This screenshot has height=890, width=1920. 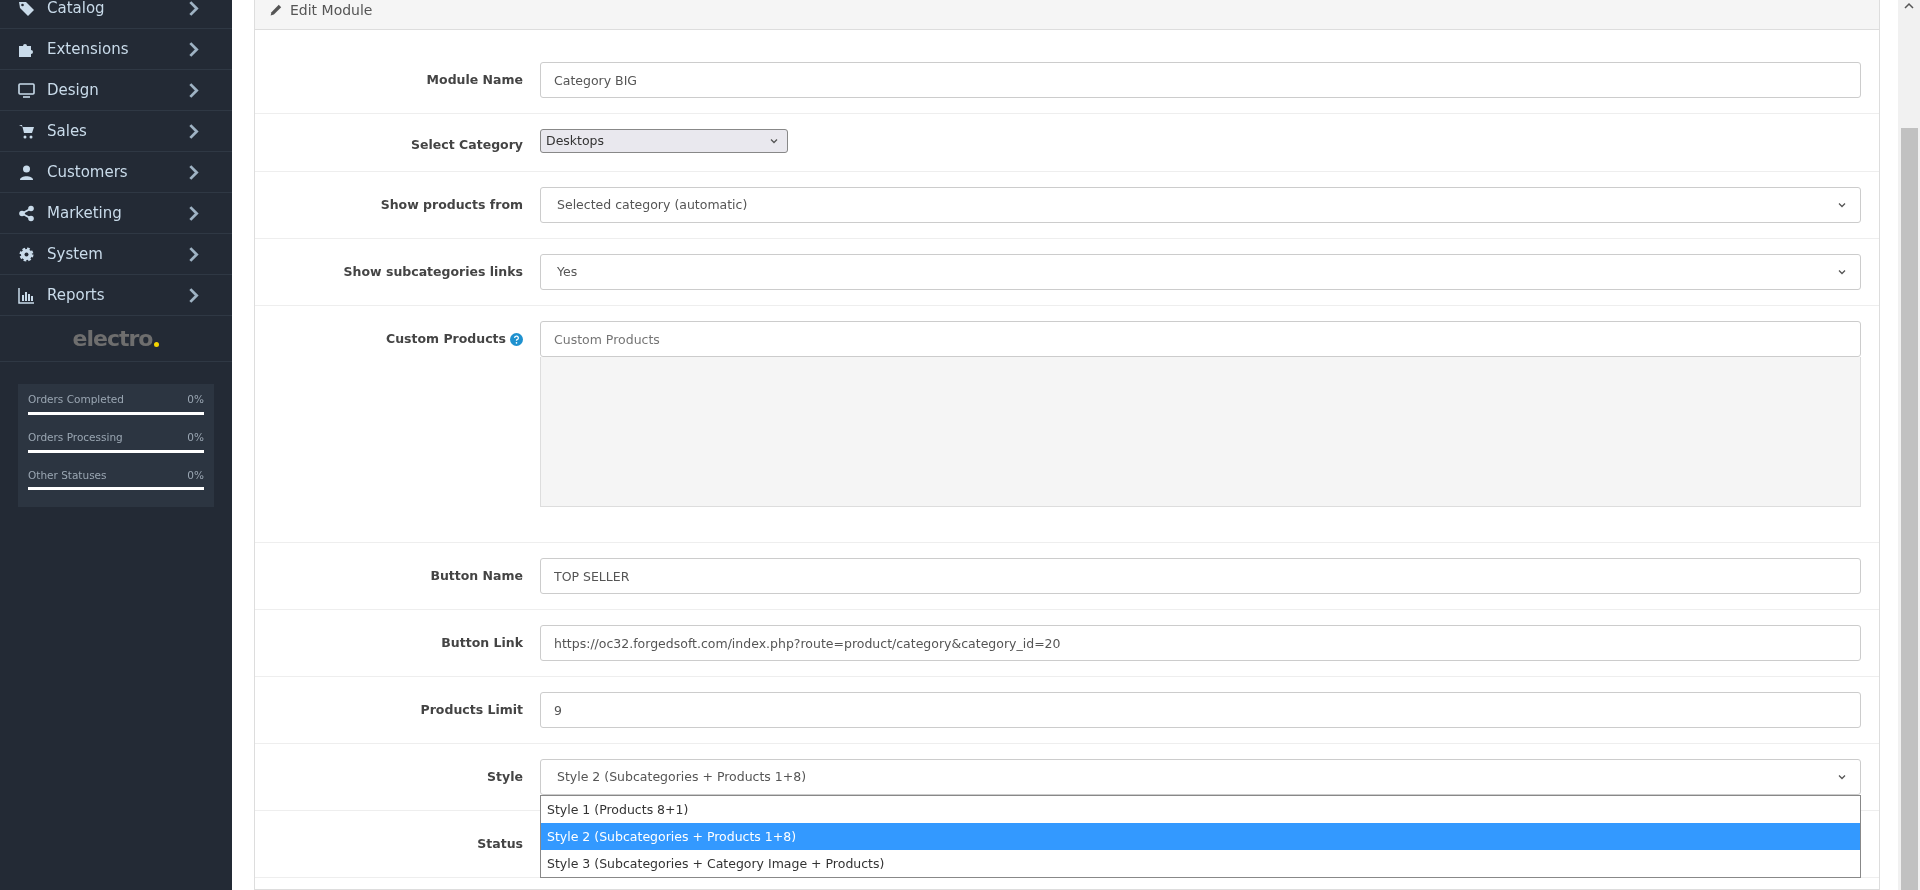 I want to click on stat-label: Orders Processing, so click(x=75, y=437).